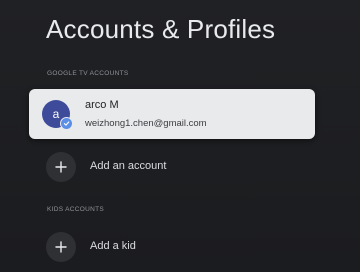 This screenshot has width=360, height=272. I want to click on add-account-label: Add an account, so click(128, 166).